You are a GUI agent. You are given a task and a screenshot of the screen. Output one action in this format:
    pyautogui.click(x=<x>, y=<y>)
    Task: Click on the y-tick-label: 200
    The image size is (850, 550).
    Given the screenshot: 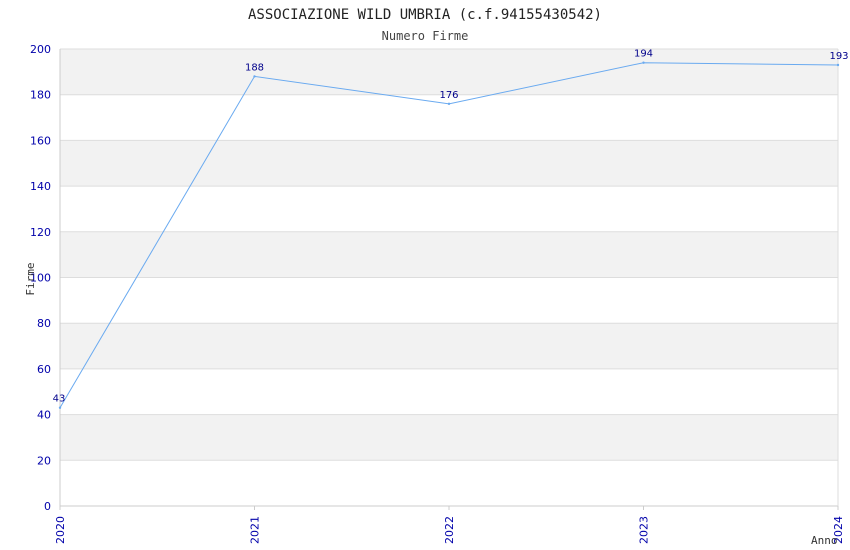 What is the action you would take?
    pyautogui.click(x=40, y=49)
    